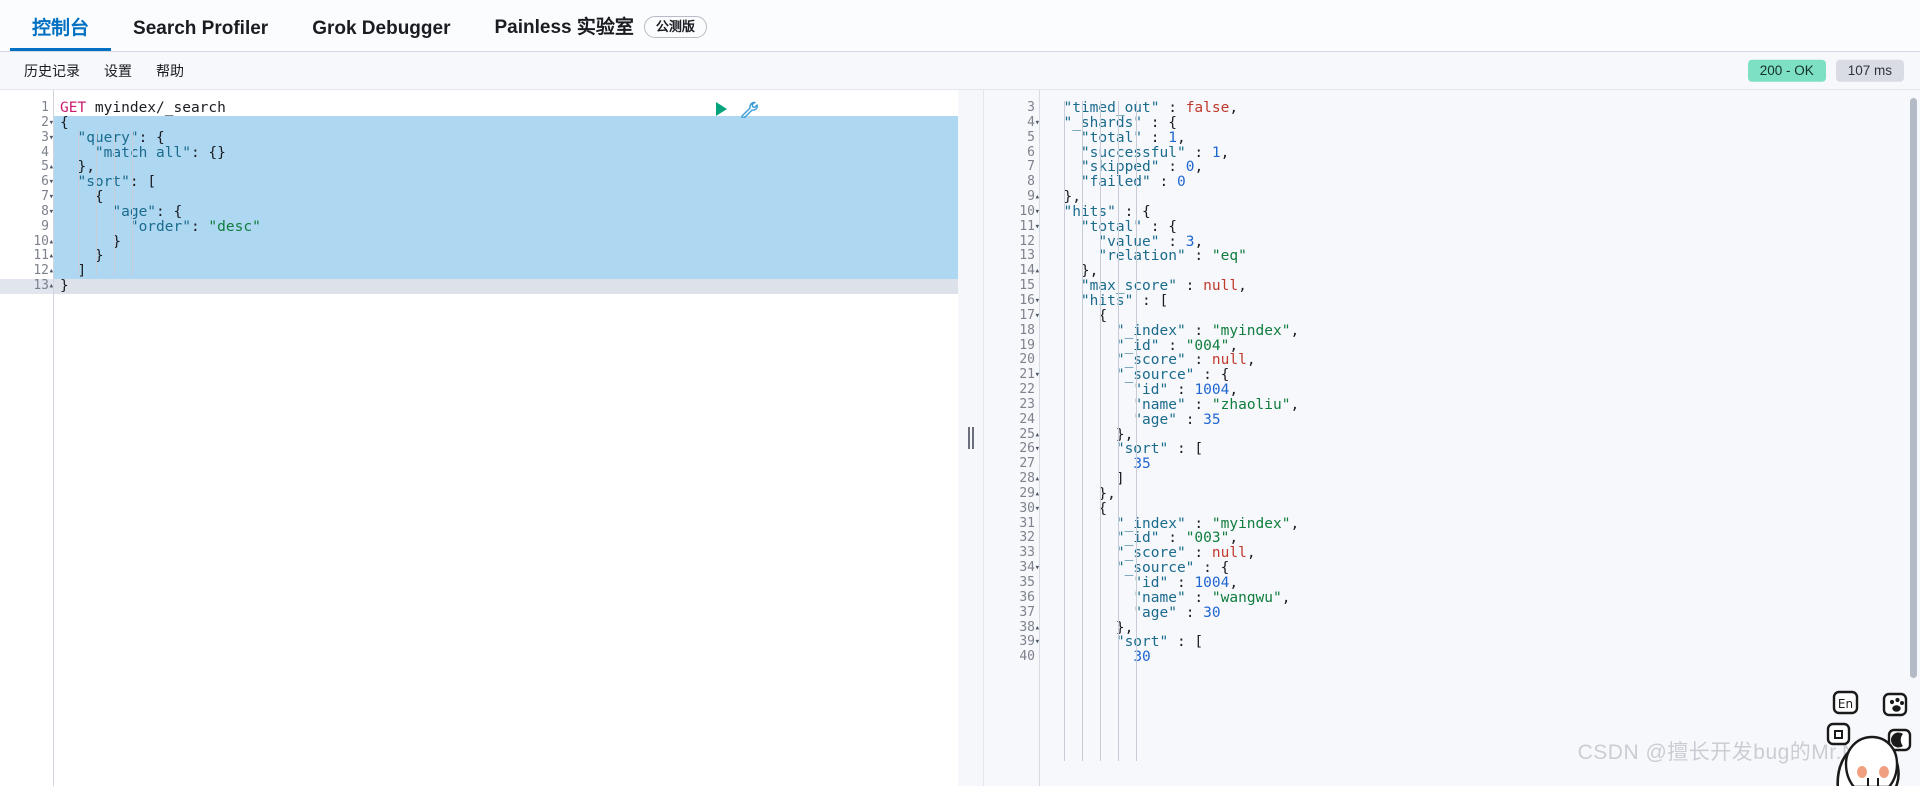 Image resolution: width=1920 pixels, height=786 pixels. Describe the element at coordinates (1012, 375) in the screenshot. I see `line-number: 21 ▾` at that location.